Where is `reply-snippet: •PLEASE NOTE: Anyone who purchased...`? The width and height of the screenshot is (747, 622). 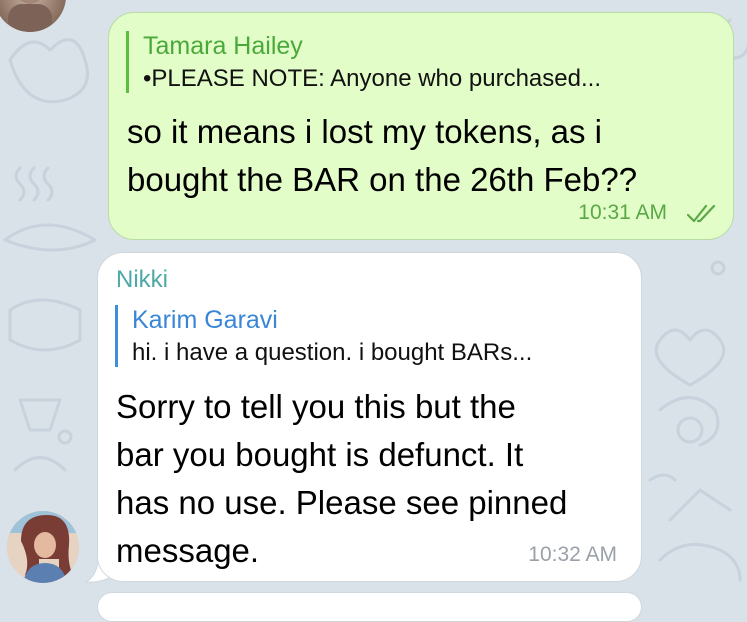 reply-snippet: •PLEASE NOTE: Anyone who purchased... is located at coordinates (372, 78).